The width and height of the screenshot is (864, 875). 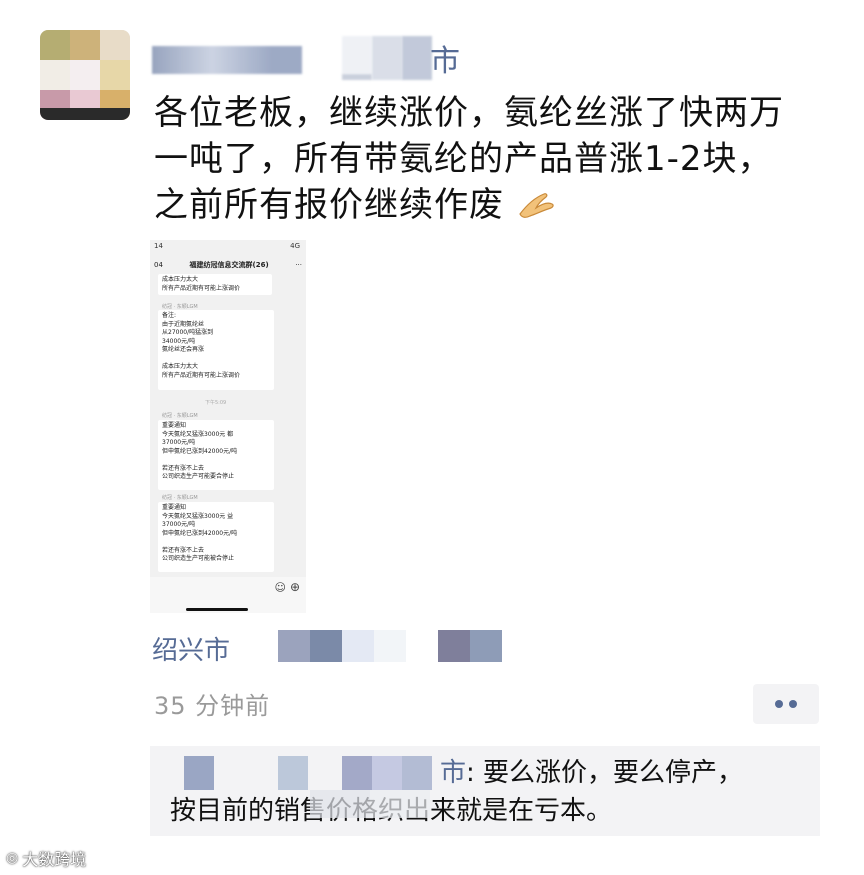 I want to click on emoji-icon: ☺, so click(x=280, y=587).